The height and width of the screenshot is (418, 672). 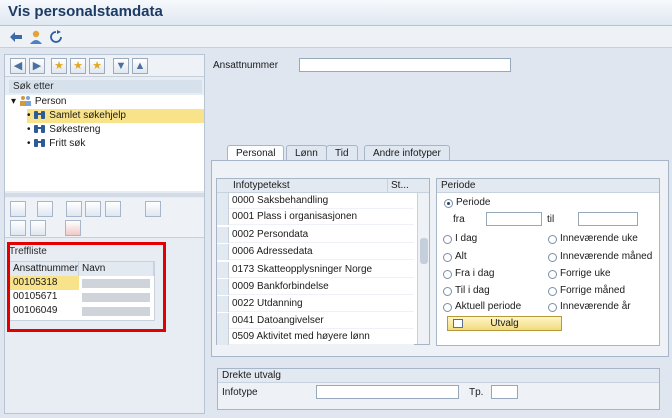 I want to click on scrollbar-thumb, so click(x=424, y=251).